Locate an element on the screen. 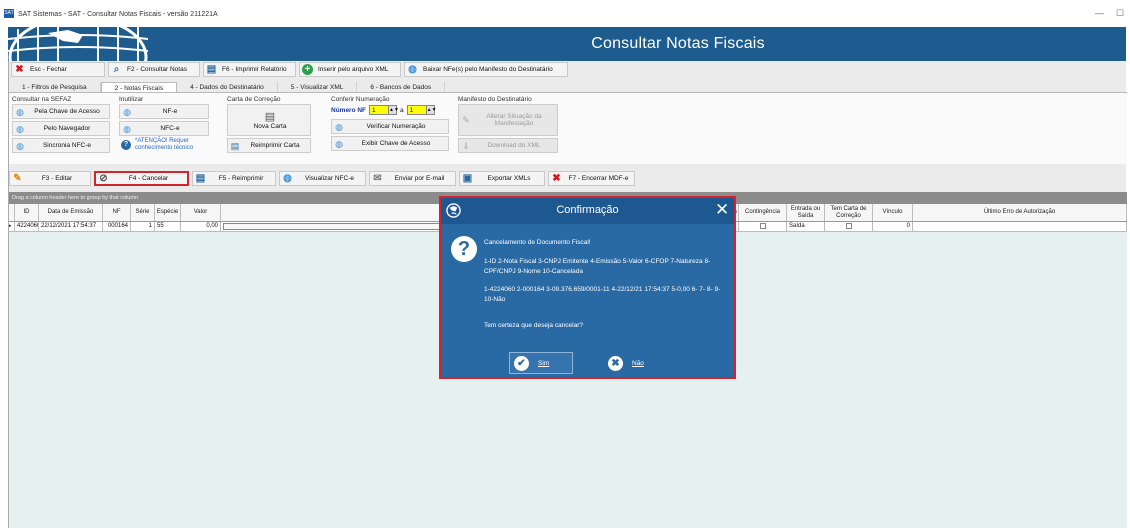 Image resolution: width=1130 pixels, height=528 pixels. consult-notes-label: F2 - Consultar Notas is located at coordinates (157, 69).